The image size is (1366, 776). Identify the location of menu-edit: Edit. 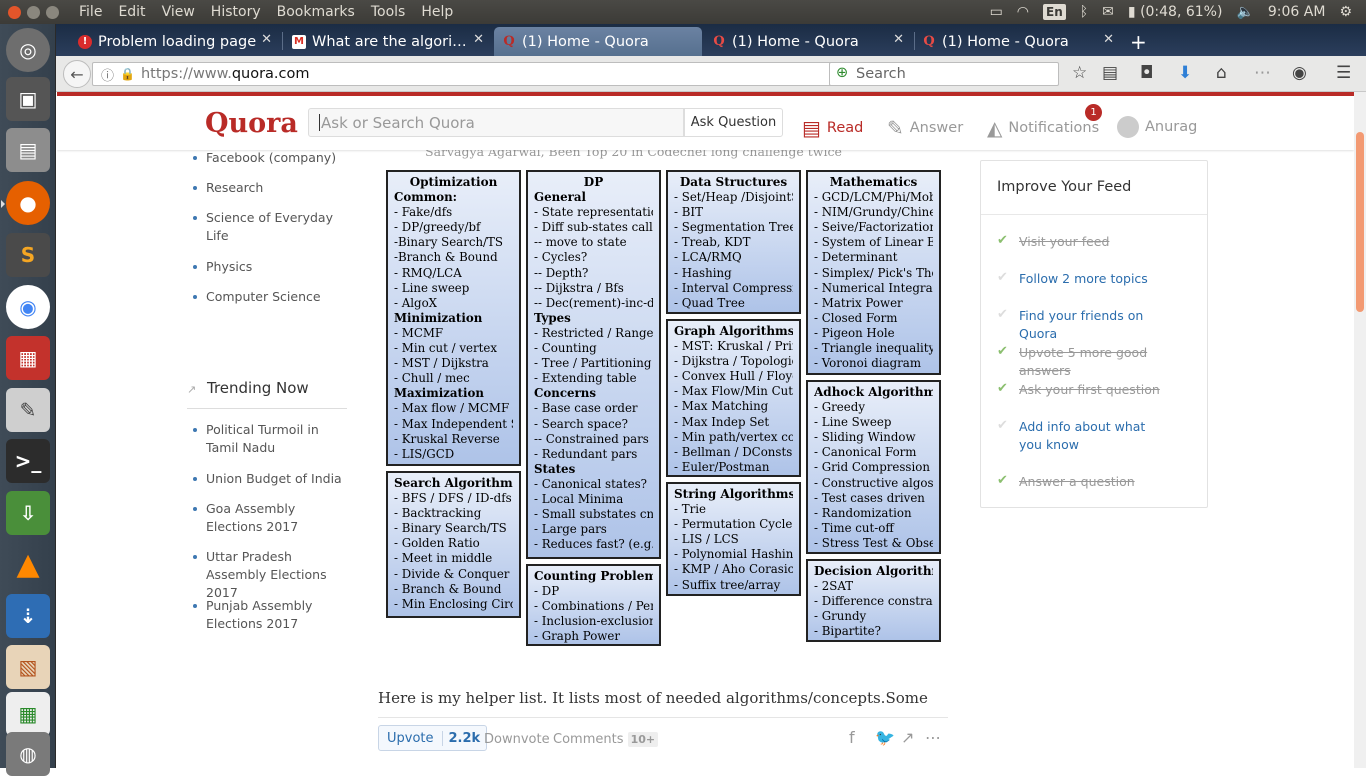
(131, 12).